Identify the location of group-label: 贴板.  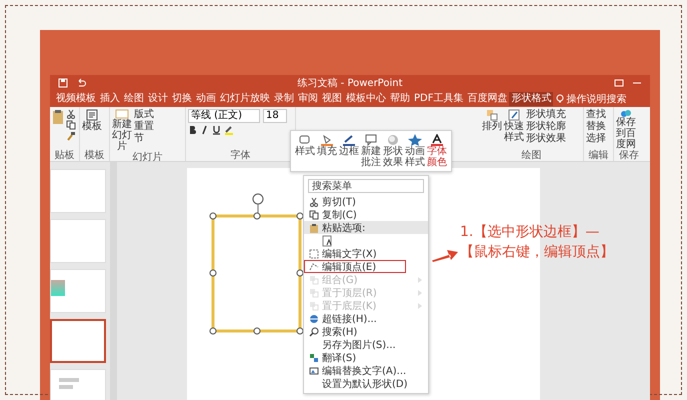
(65, 155).